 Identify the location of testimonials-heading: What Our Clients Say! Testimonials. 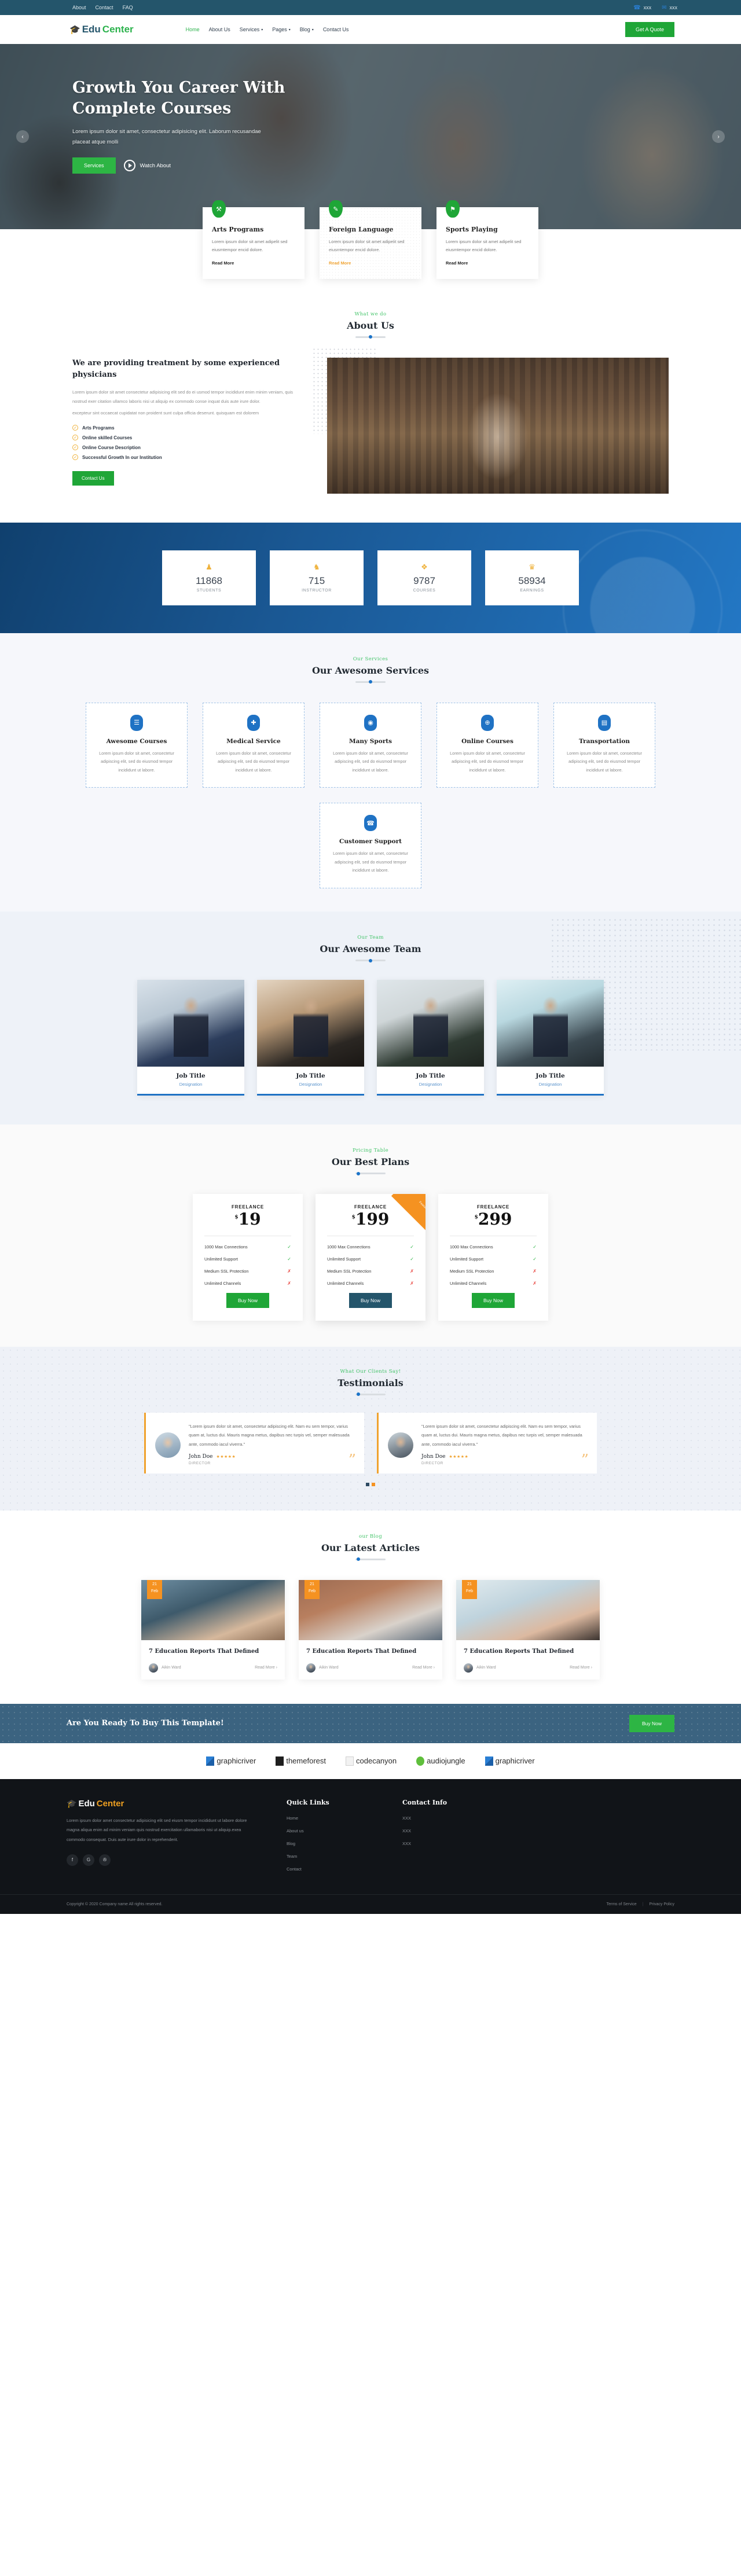
(370, 1383).